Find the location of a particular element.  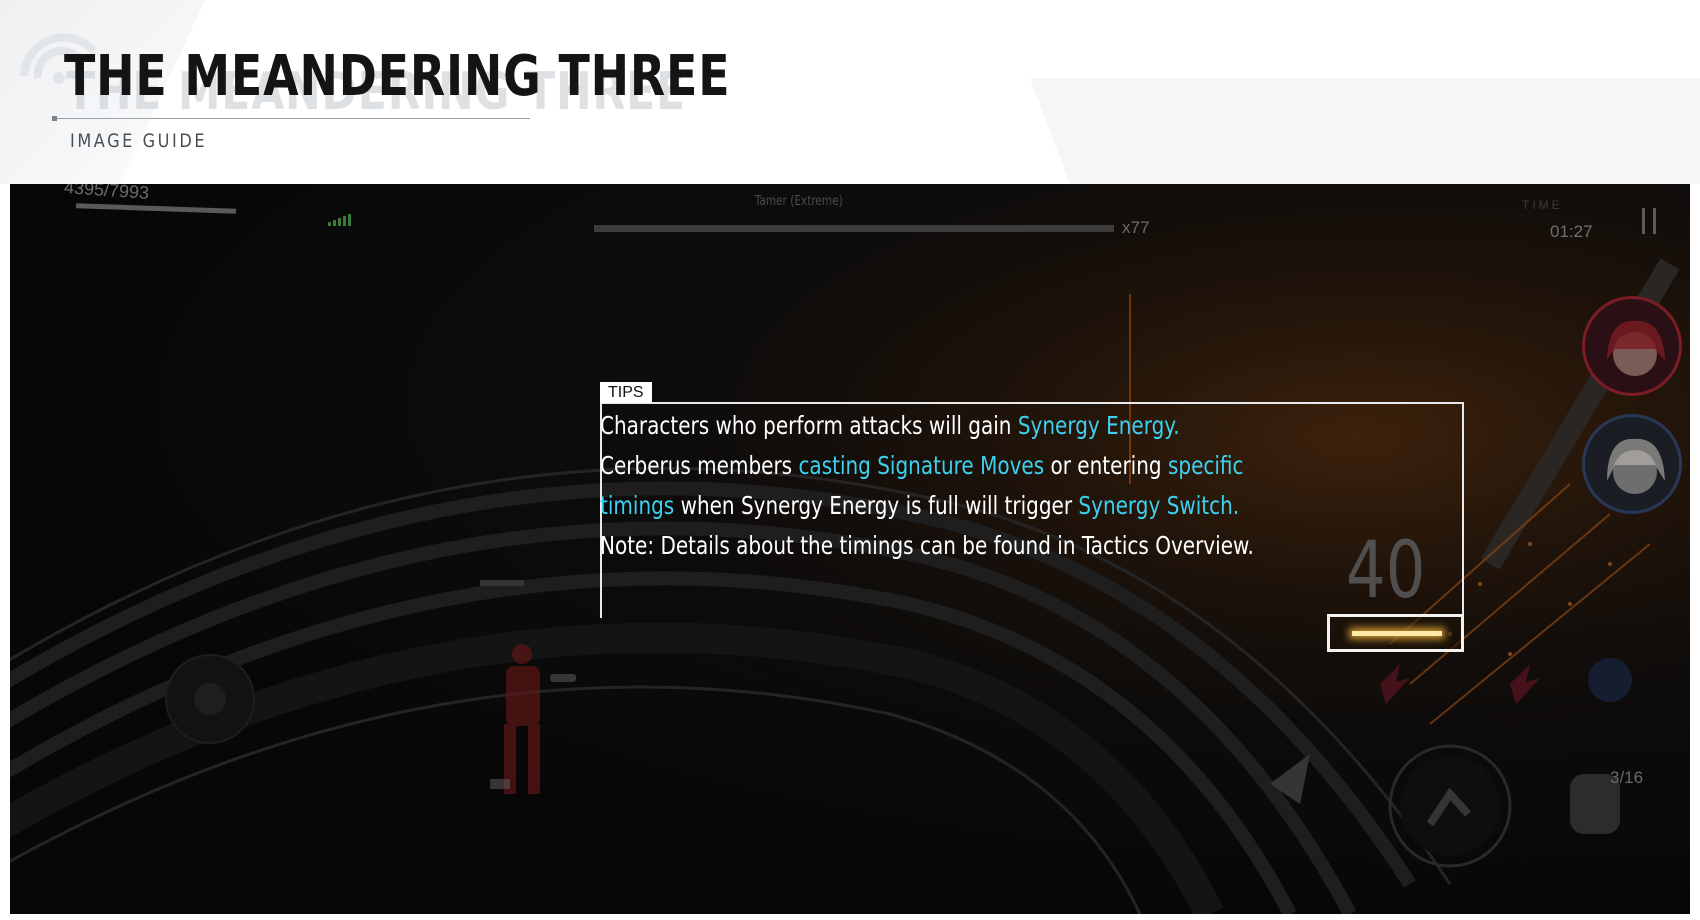

pause-icon is located at coordinates (1649, 221).